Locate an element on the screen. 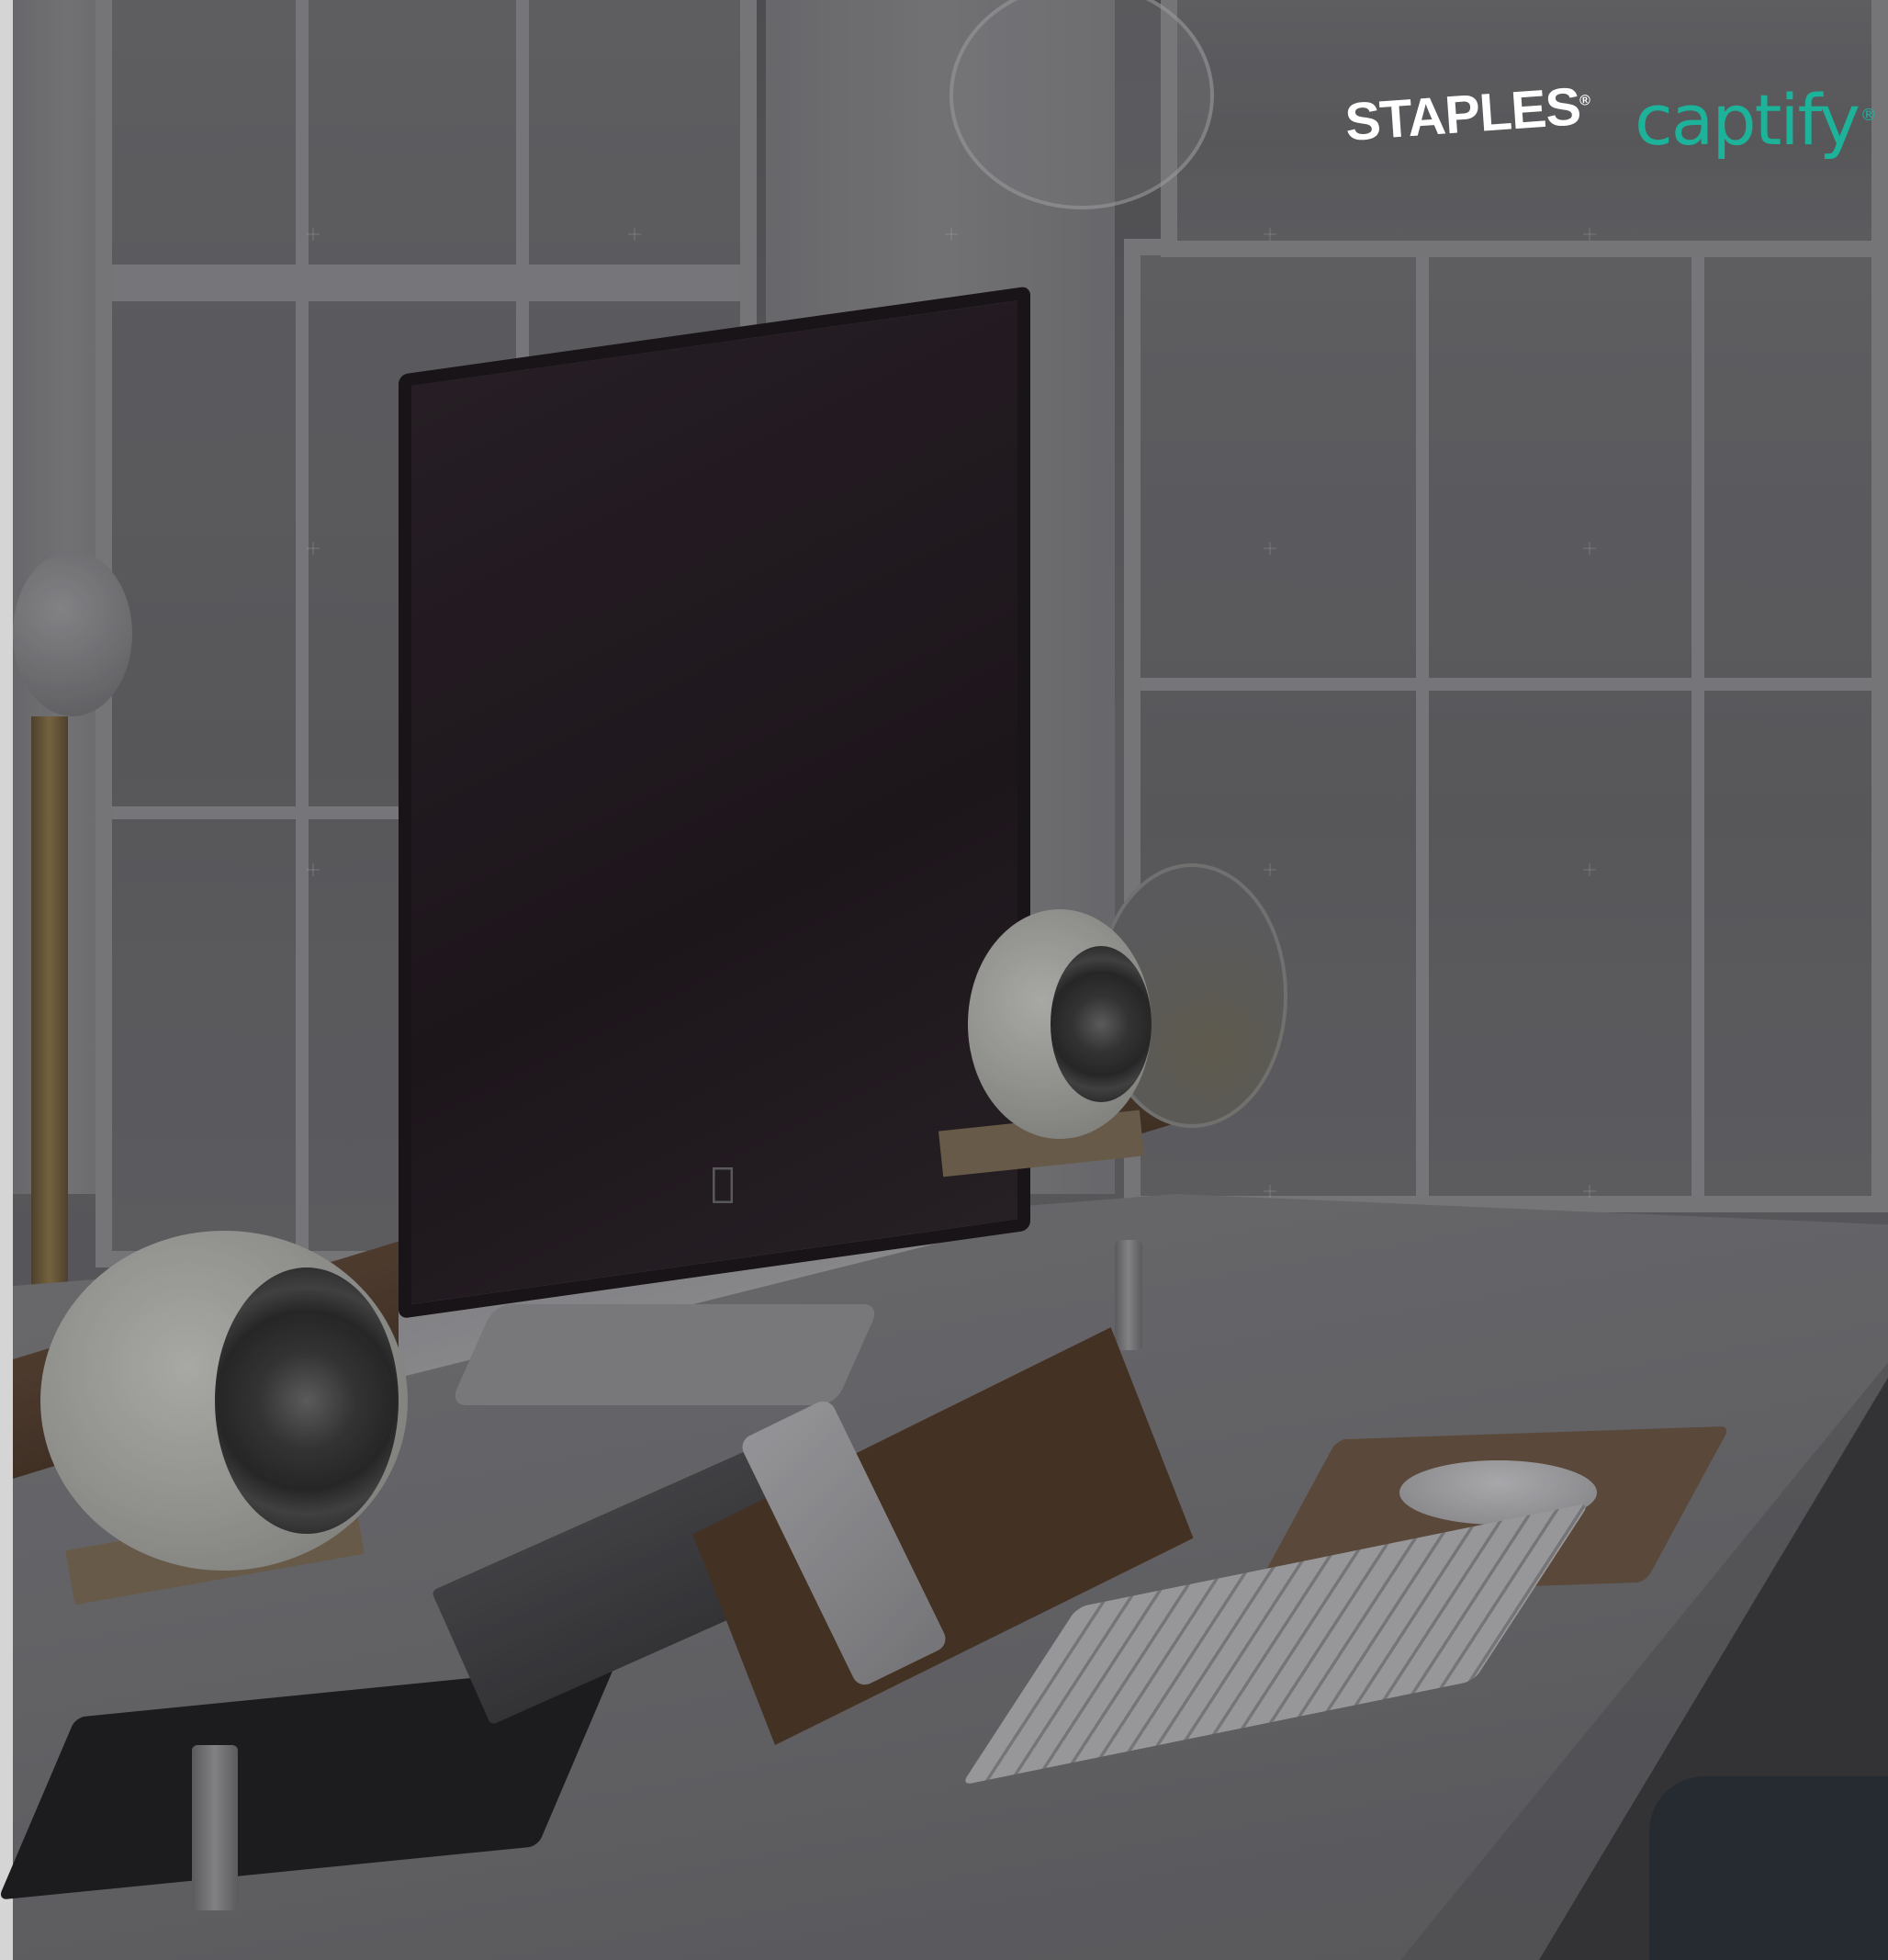 This screenshot has width=1888, height=1960. imac-stand is located at coordinates (665, 1354).